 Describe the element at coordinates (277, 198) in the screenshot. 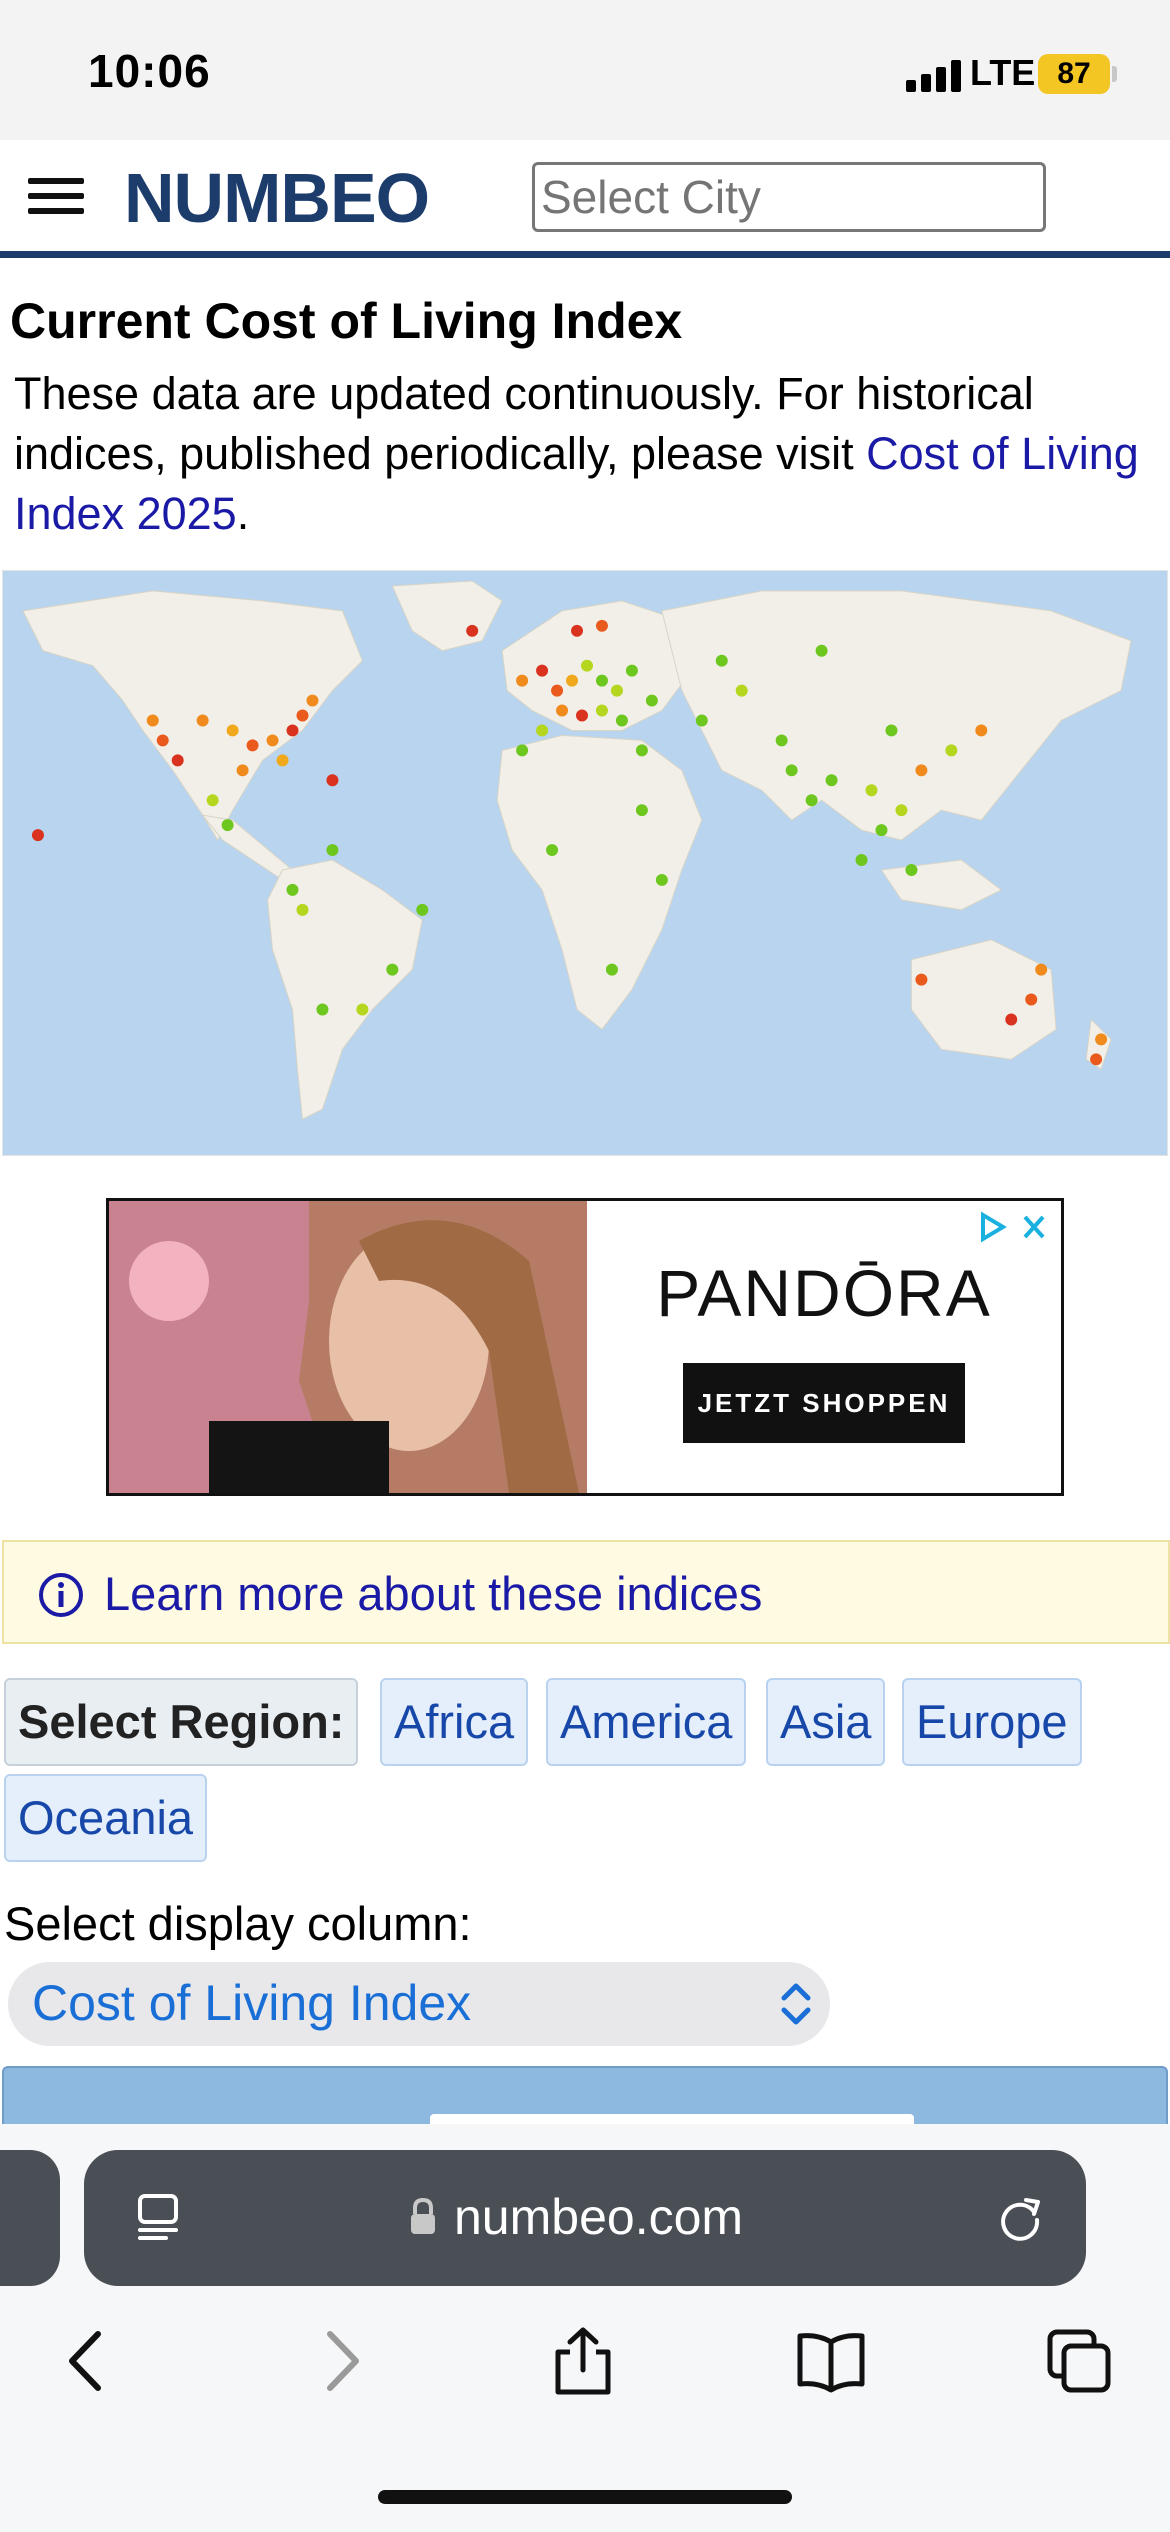

I see `numbeo-logo: NUMBEO` at that location.